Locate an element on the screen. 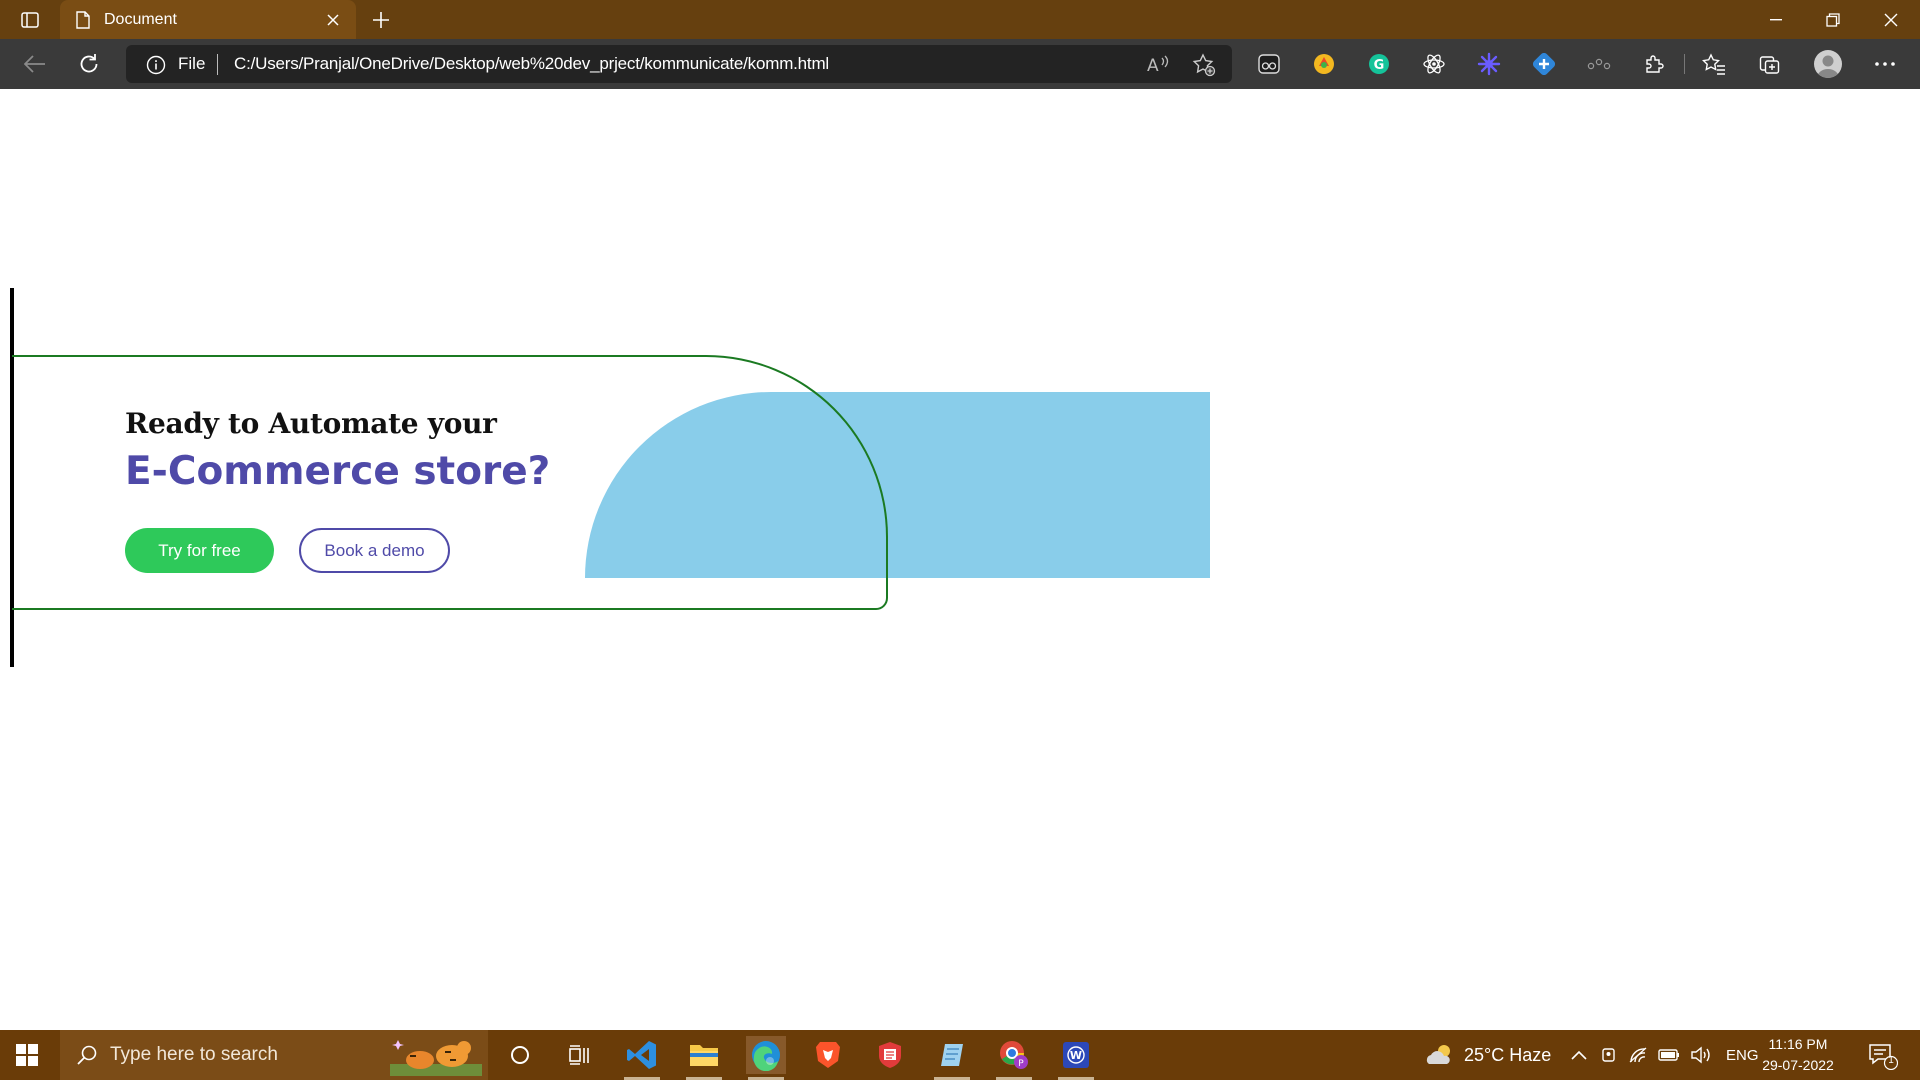 This screenshot has height=1082, width=1920. avatar-icon is located at coordinates (1828, 66).